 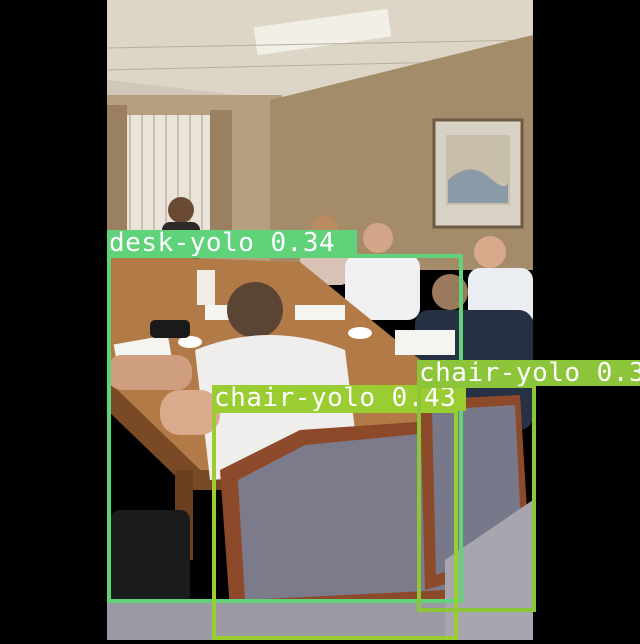 I want to click on curtain-left, so click(x=117, y=170).